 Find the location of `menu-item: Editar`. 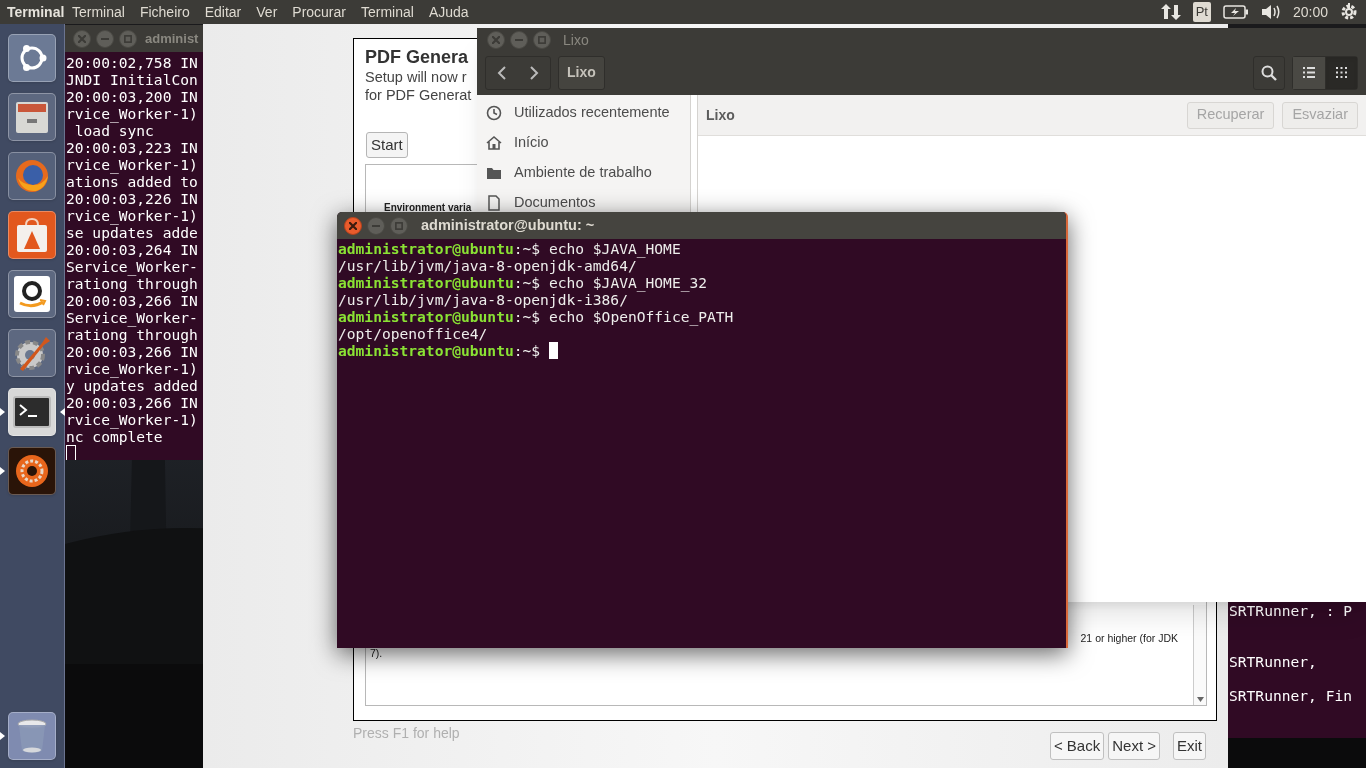

menu-item: Editar is located at coordinates (223, 12).